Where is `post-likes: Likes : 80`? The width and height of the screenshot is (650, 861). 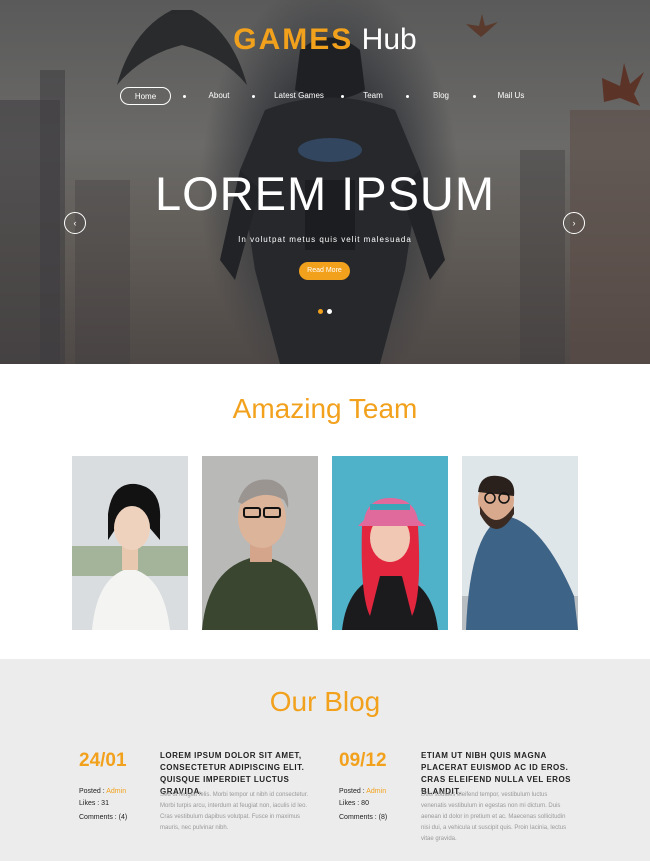 post-likes: Likes : 80 is located at coordinates (354, 803).